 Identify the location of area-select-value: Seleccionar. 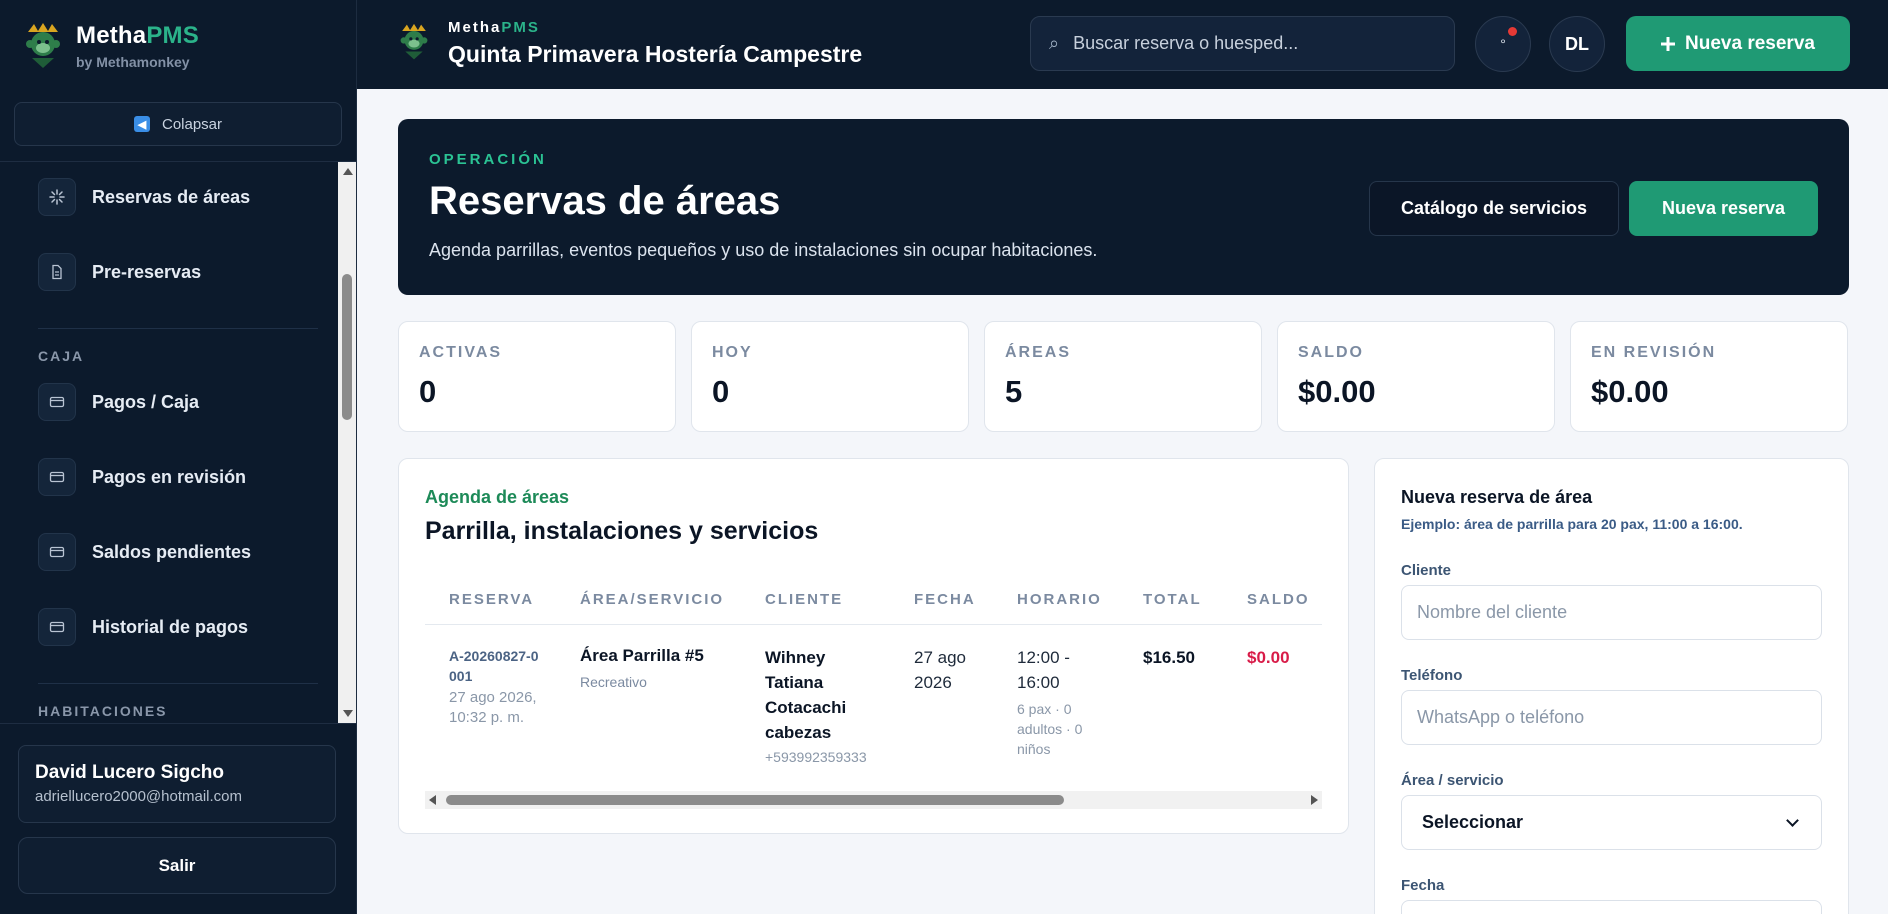
(1473, 822).